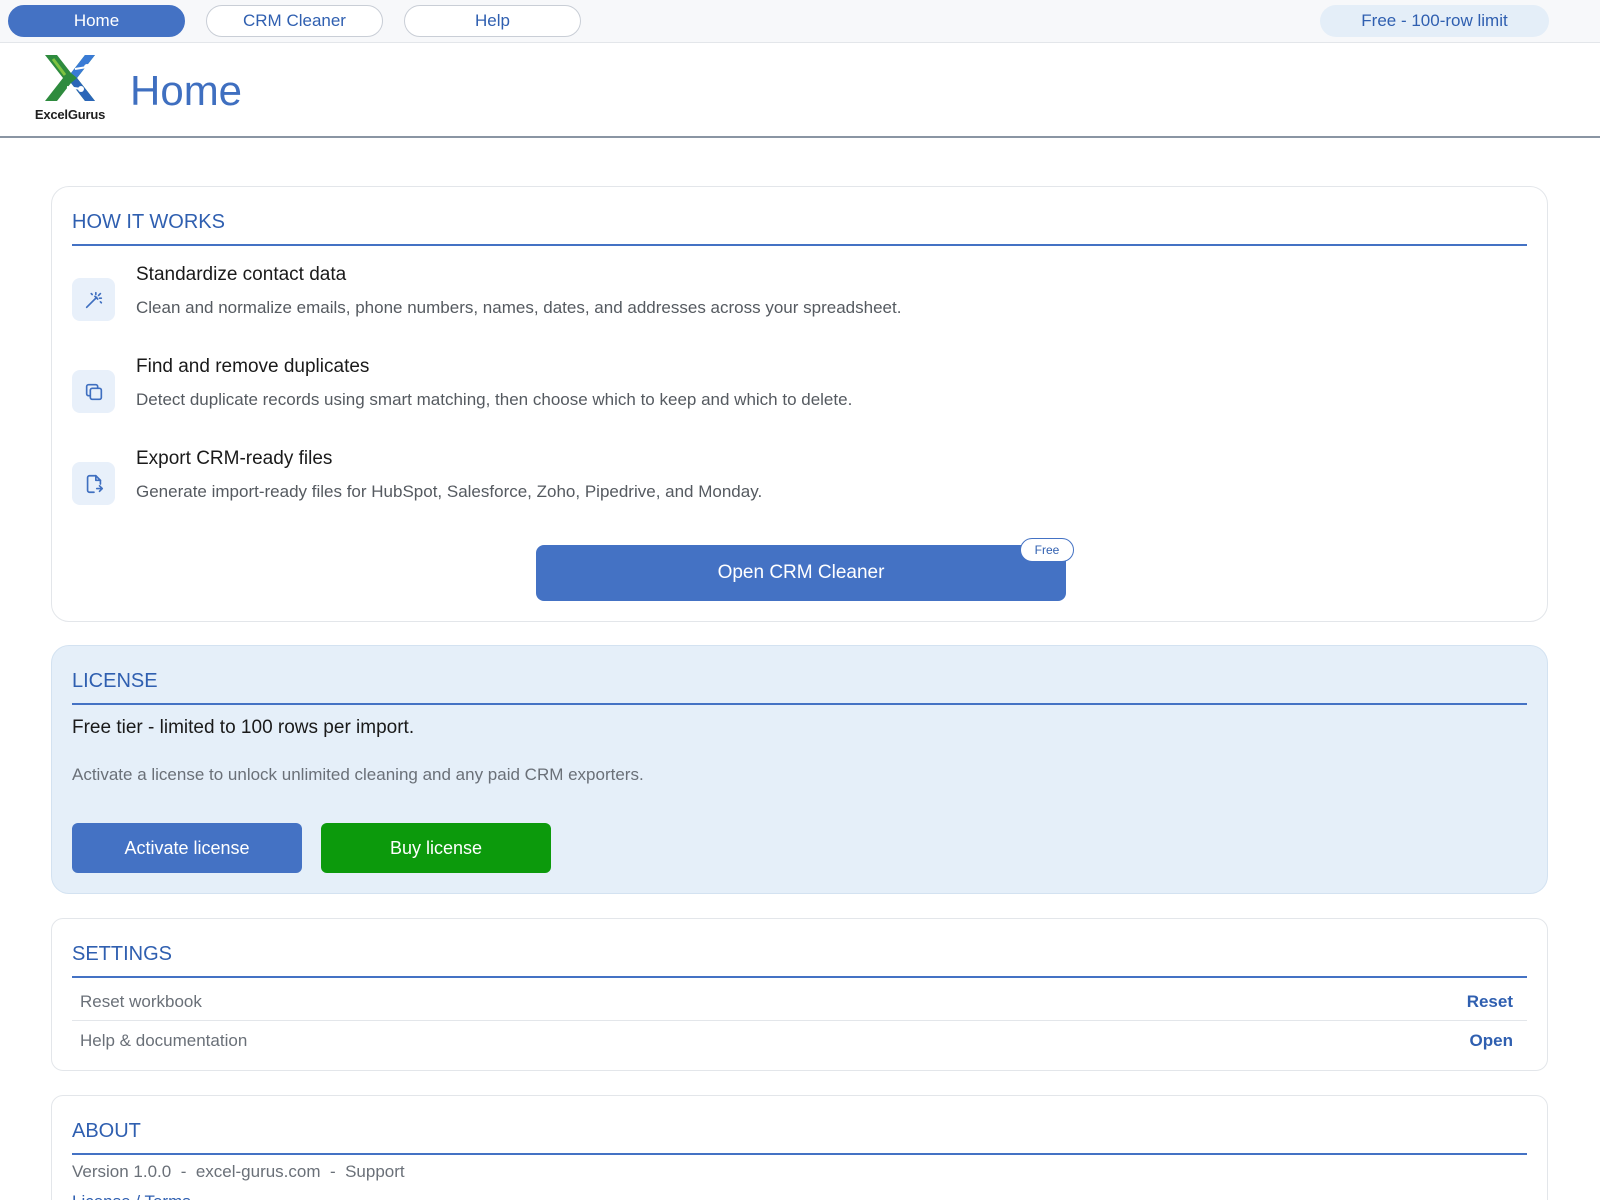 Image resolution: width=1600 pixels, height=1200 pixels. What do you see at coordinates (799, 687) in the screenshot?
I see `license-title: LICENSE` at bounding box center [799, 687].